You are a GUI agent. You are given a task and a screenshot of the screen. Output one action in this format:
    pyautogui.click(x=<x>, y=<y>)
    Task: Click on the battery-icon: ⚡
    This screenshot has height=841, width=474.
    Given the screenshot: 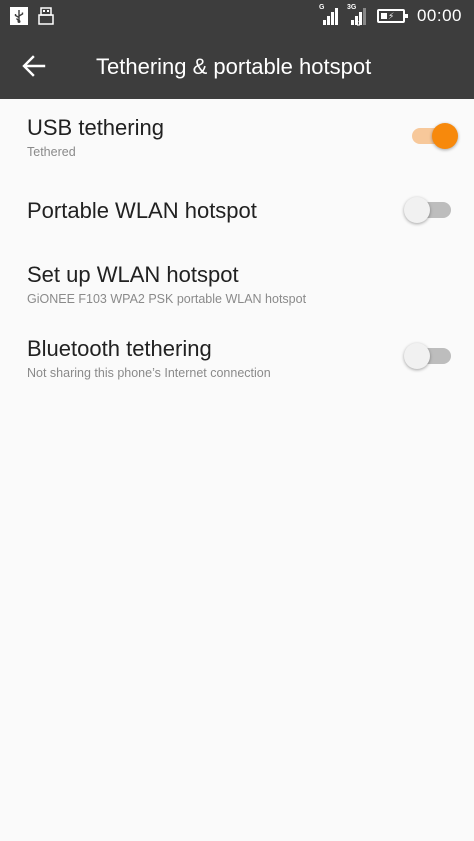 What is the action you would take?
    pyautogui.click(x=392, y=16)
    